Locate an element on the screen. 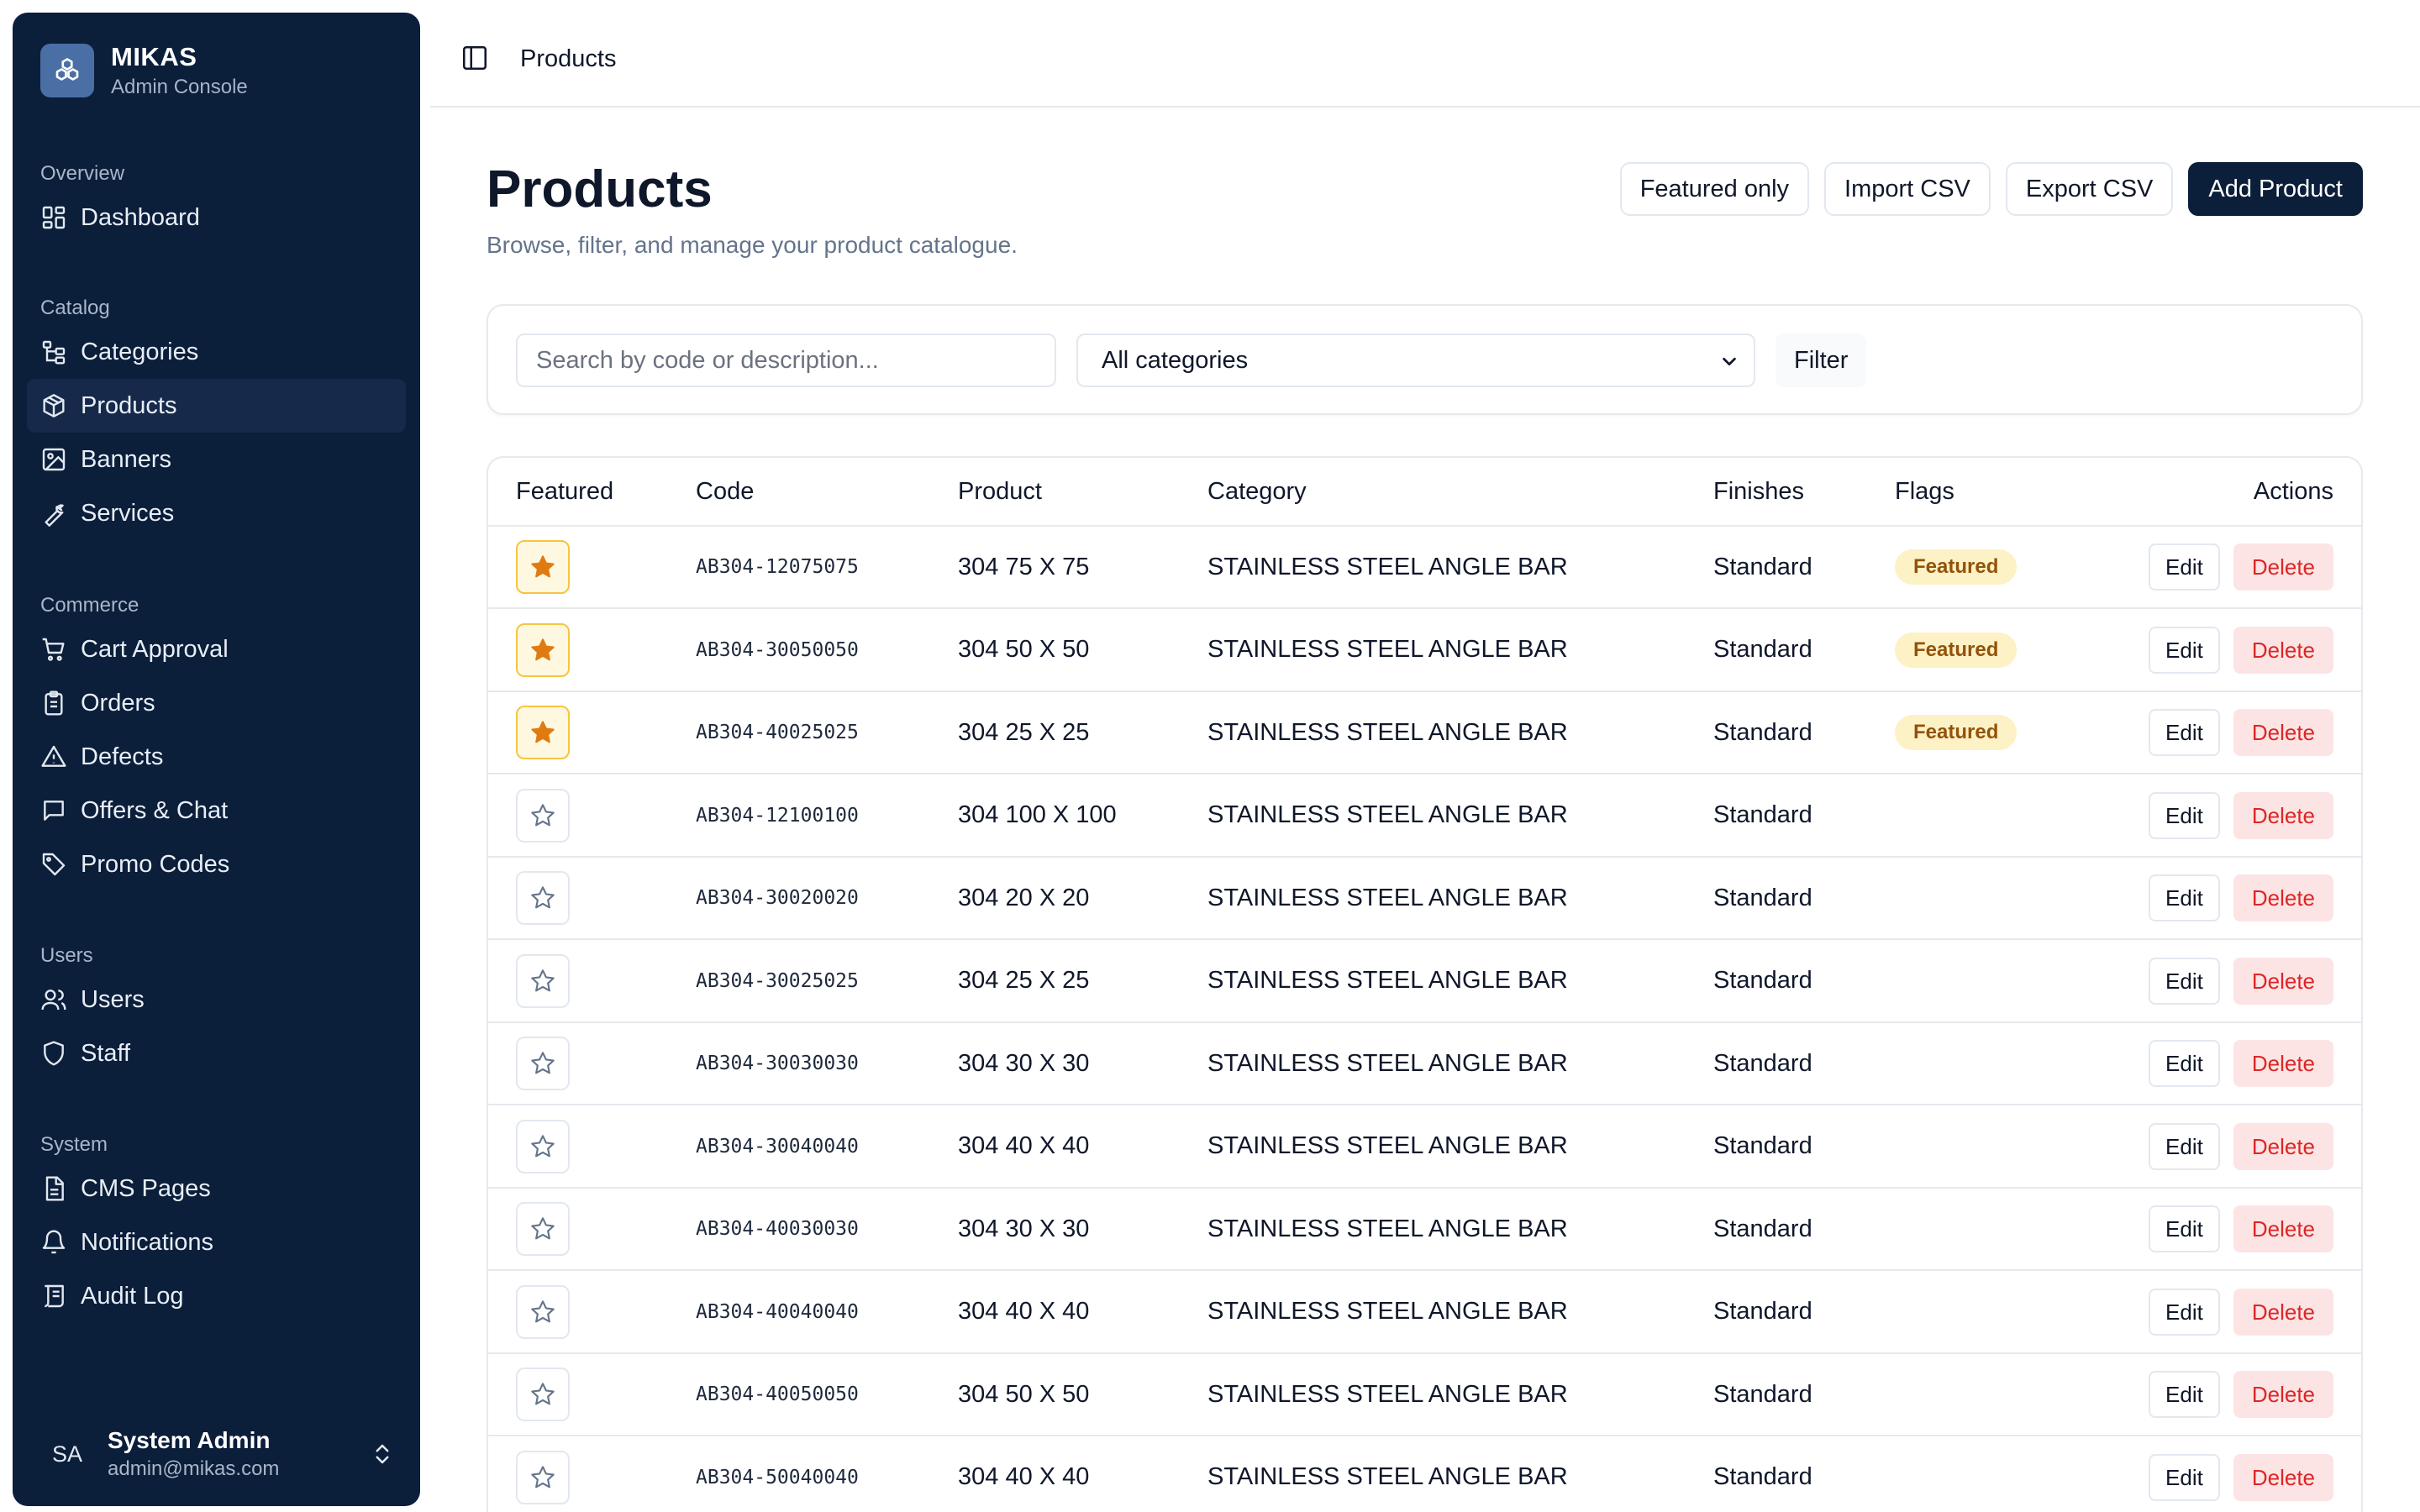  product-cell: 304 50 X 50 is located at coordinates (1024, 649).